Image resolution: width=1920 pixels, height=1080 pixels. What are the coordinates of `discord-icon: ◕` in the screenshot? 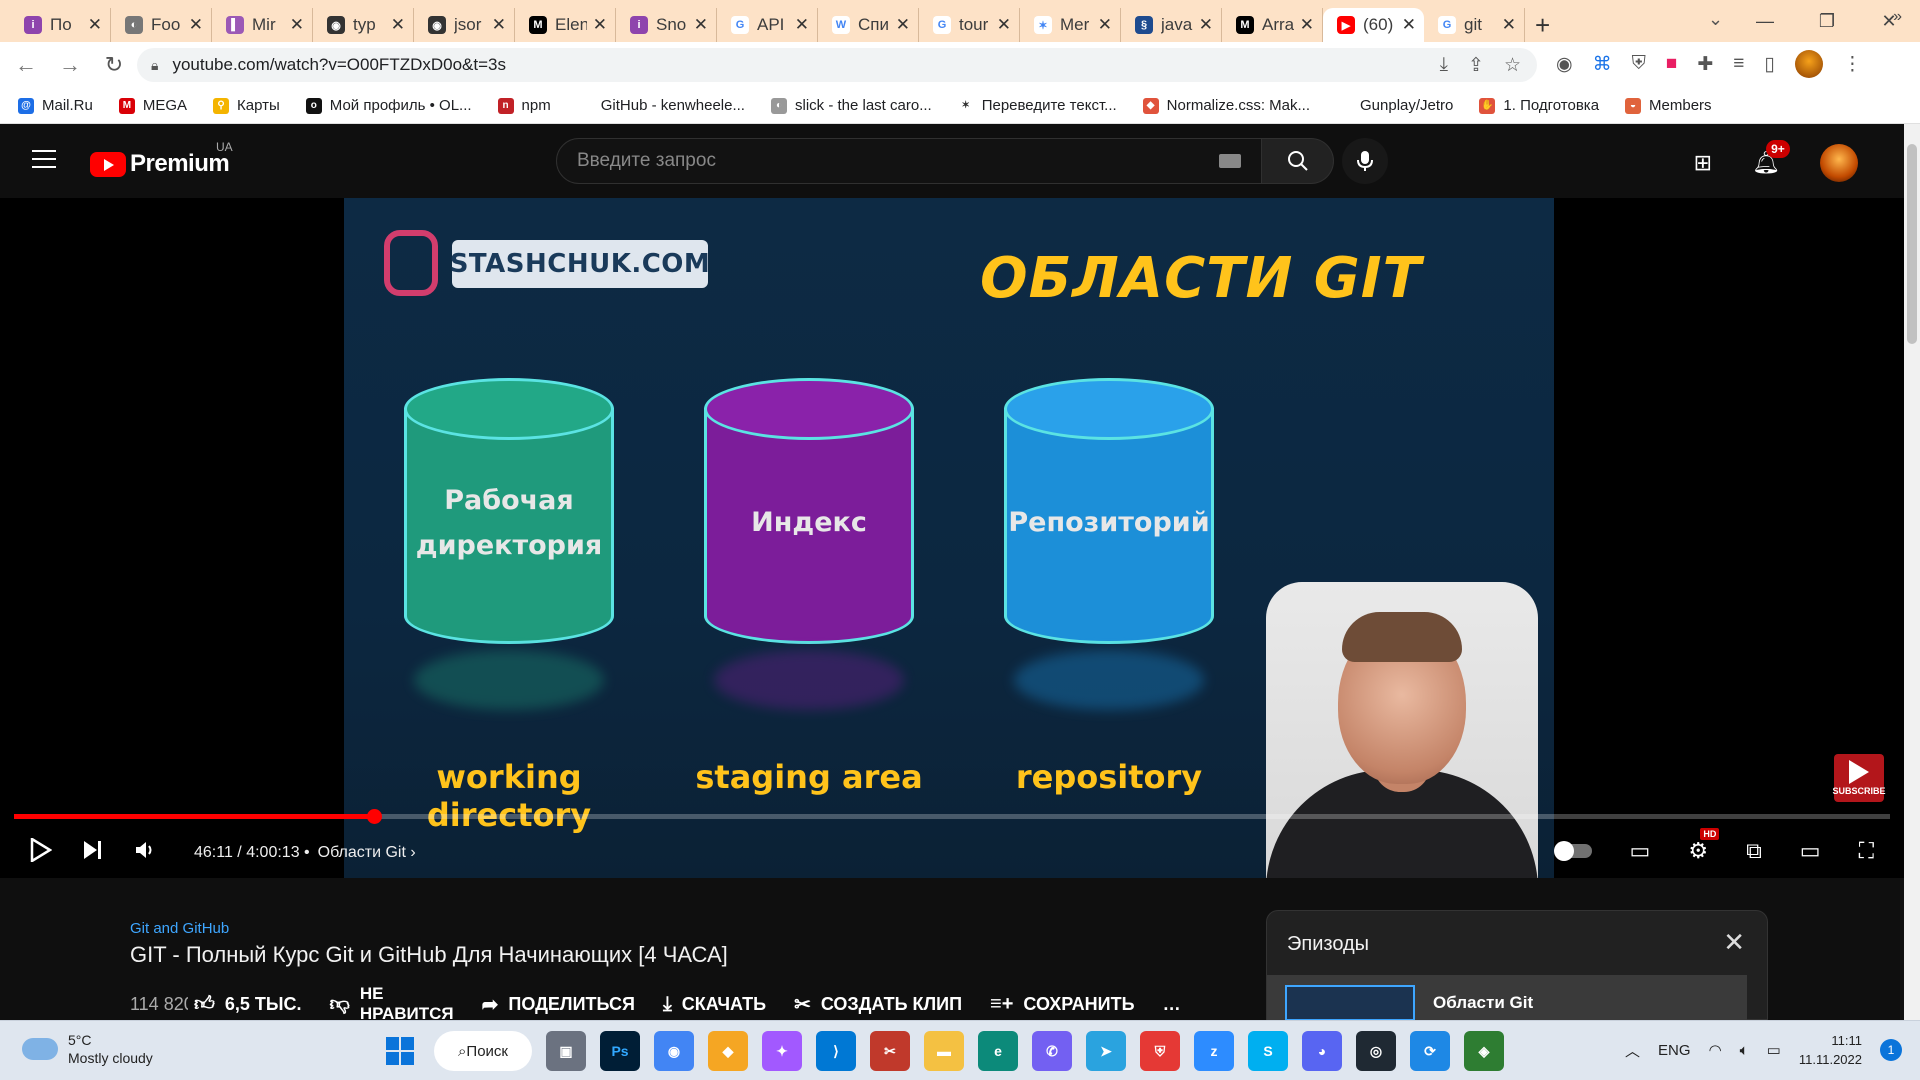 It's located at (1322, 1051).